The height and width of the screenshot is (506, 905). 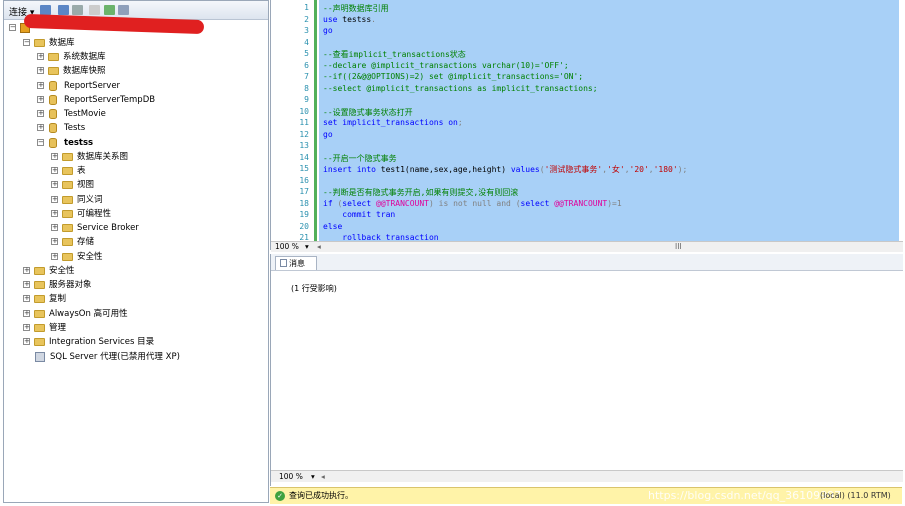 I want to click on code-line: commit tran, so click(x=359, y=214).